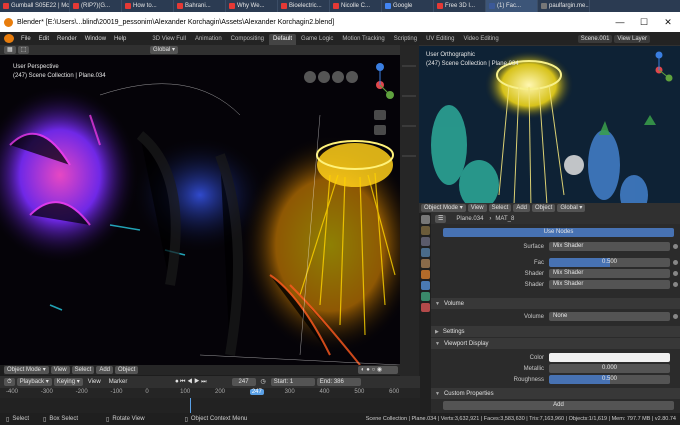  I want to click on use-nodes-button: Use Nodes, so click(558, 232).